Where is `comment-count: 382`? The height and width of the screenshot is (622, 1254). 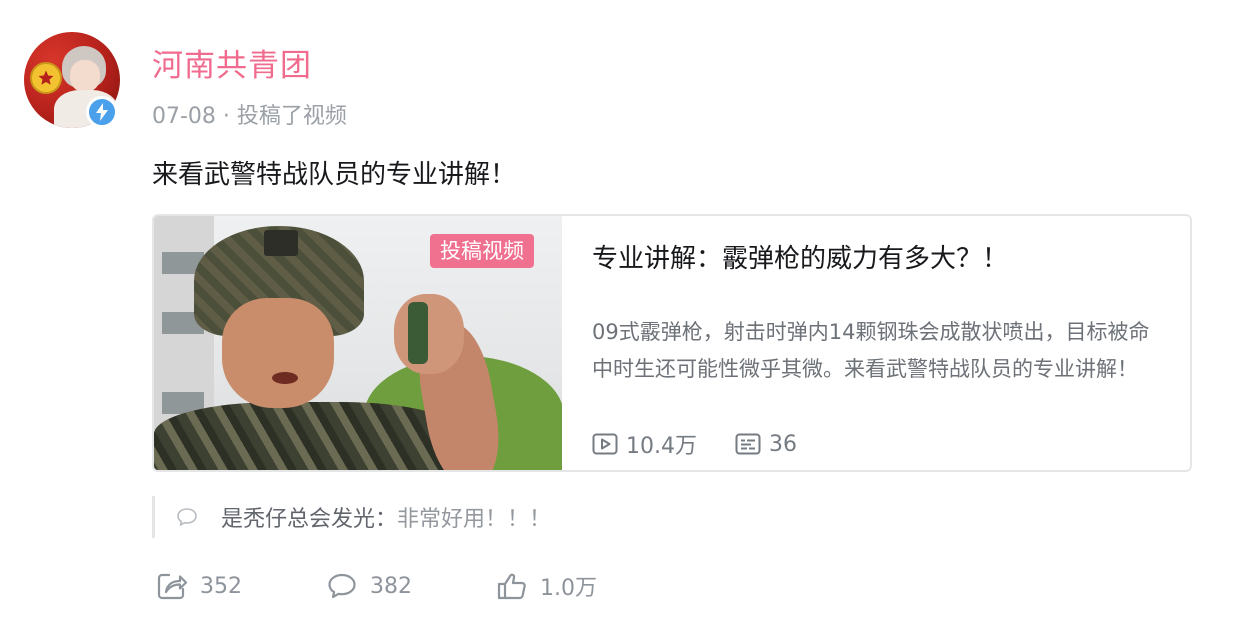 comment-count: 382 is located at coordinates (391, 586).